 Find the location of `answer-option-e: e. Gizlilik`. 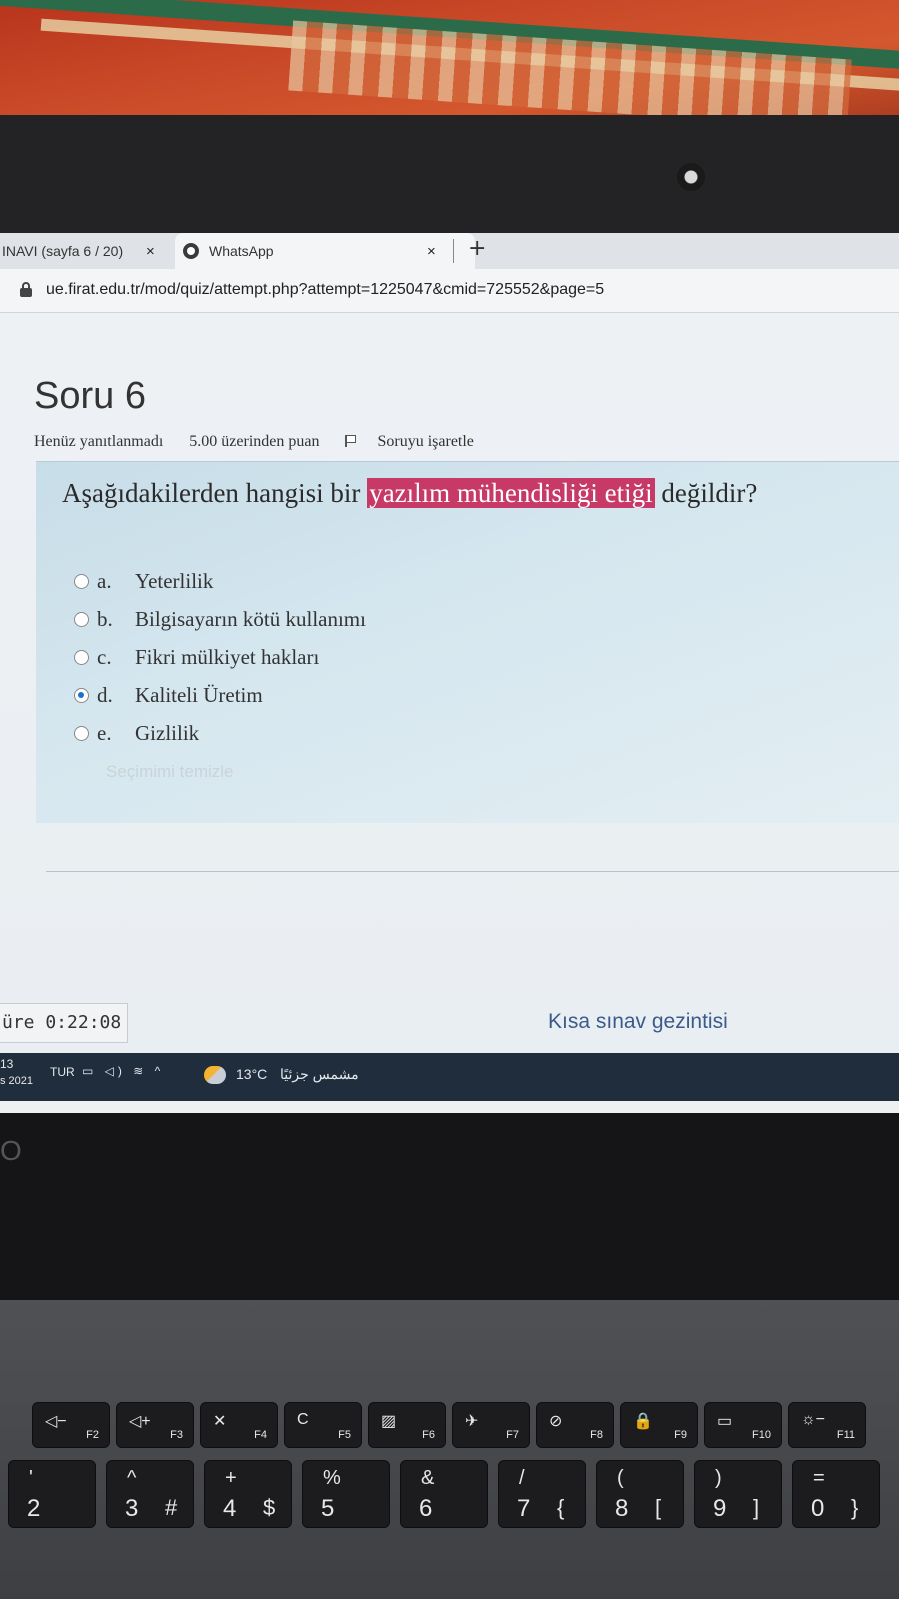

answer-option-e: e. Gizlilik is located at coordinates (220, 733).